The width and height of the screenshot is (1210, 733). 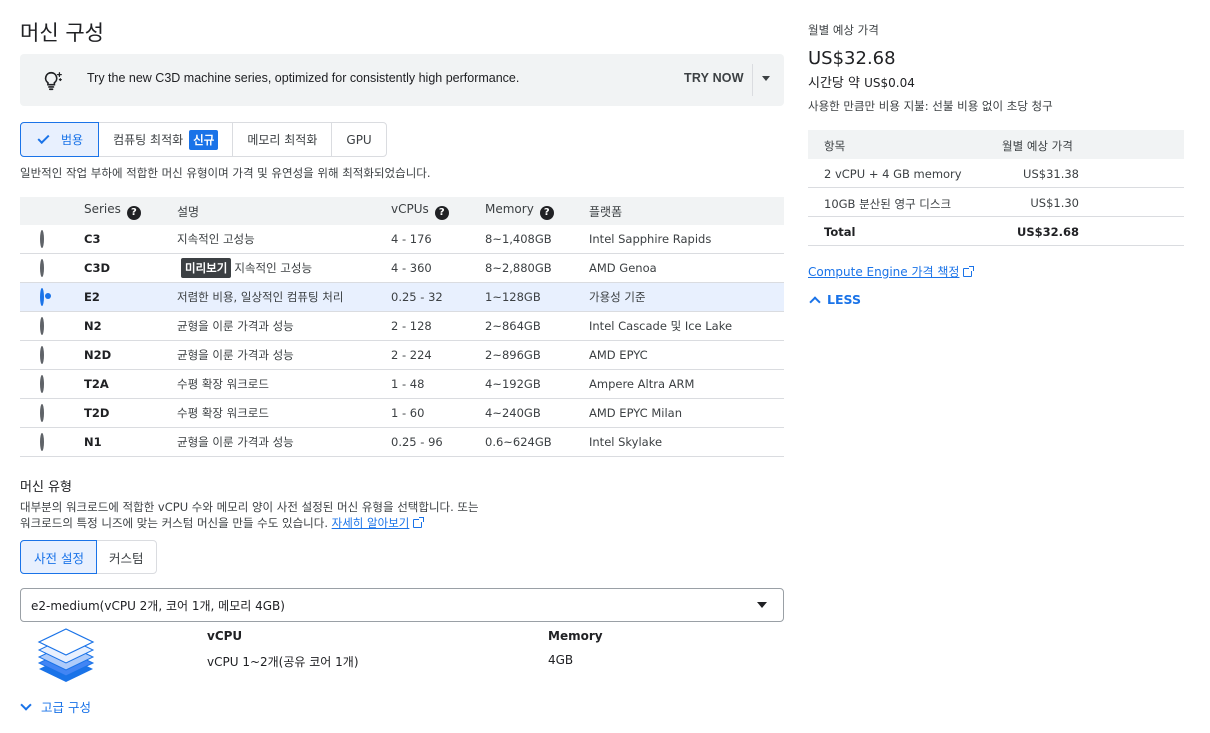 What do you see at coordinates (843, 30) in the screenshot?
I see `monthly-estimate-label: 월별 예상 가격` at bounding box center [843, 30].